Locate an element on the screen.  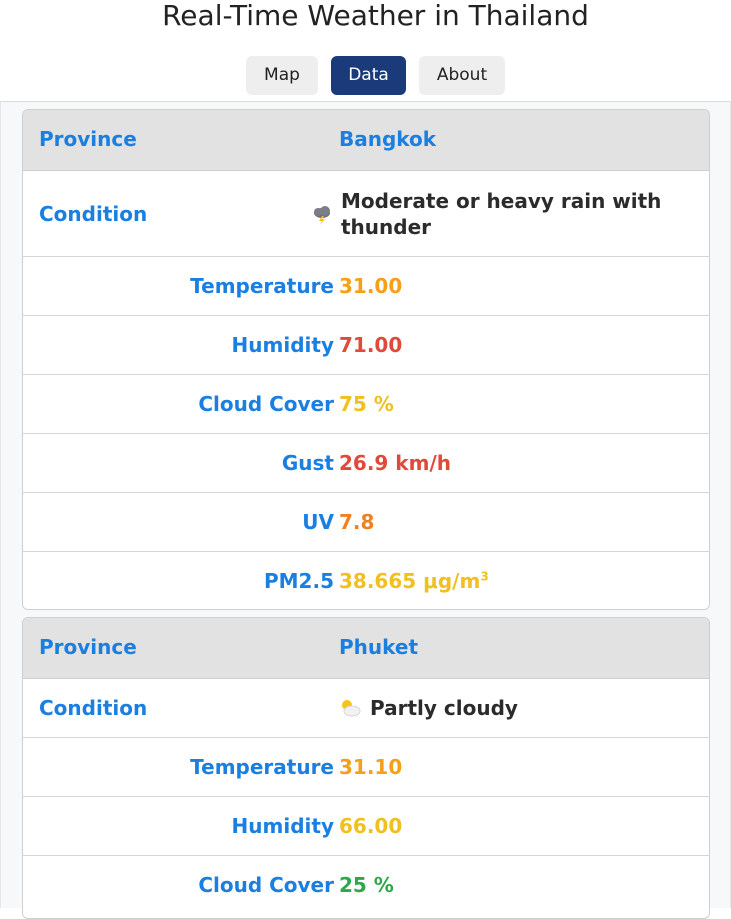
pm25-unit-superscript: 3 is located at coordinates (484, 576).